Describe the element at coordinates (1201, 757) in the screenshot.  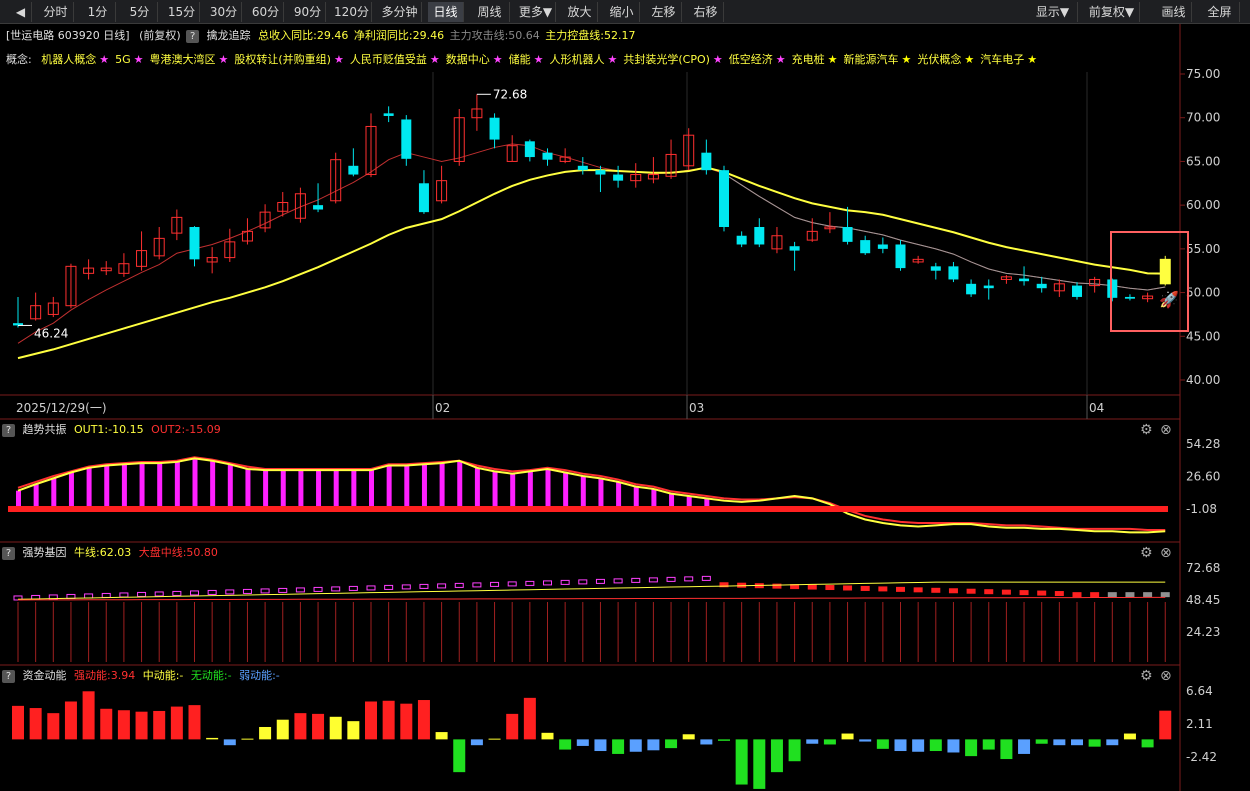
I see `fund-axis-label: -2.42` at that location.